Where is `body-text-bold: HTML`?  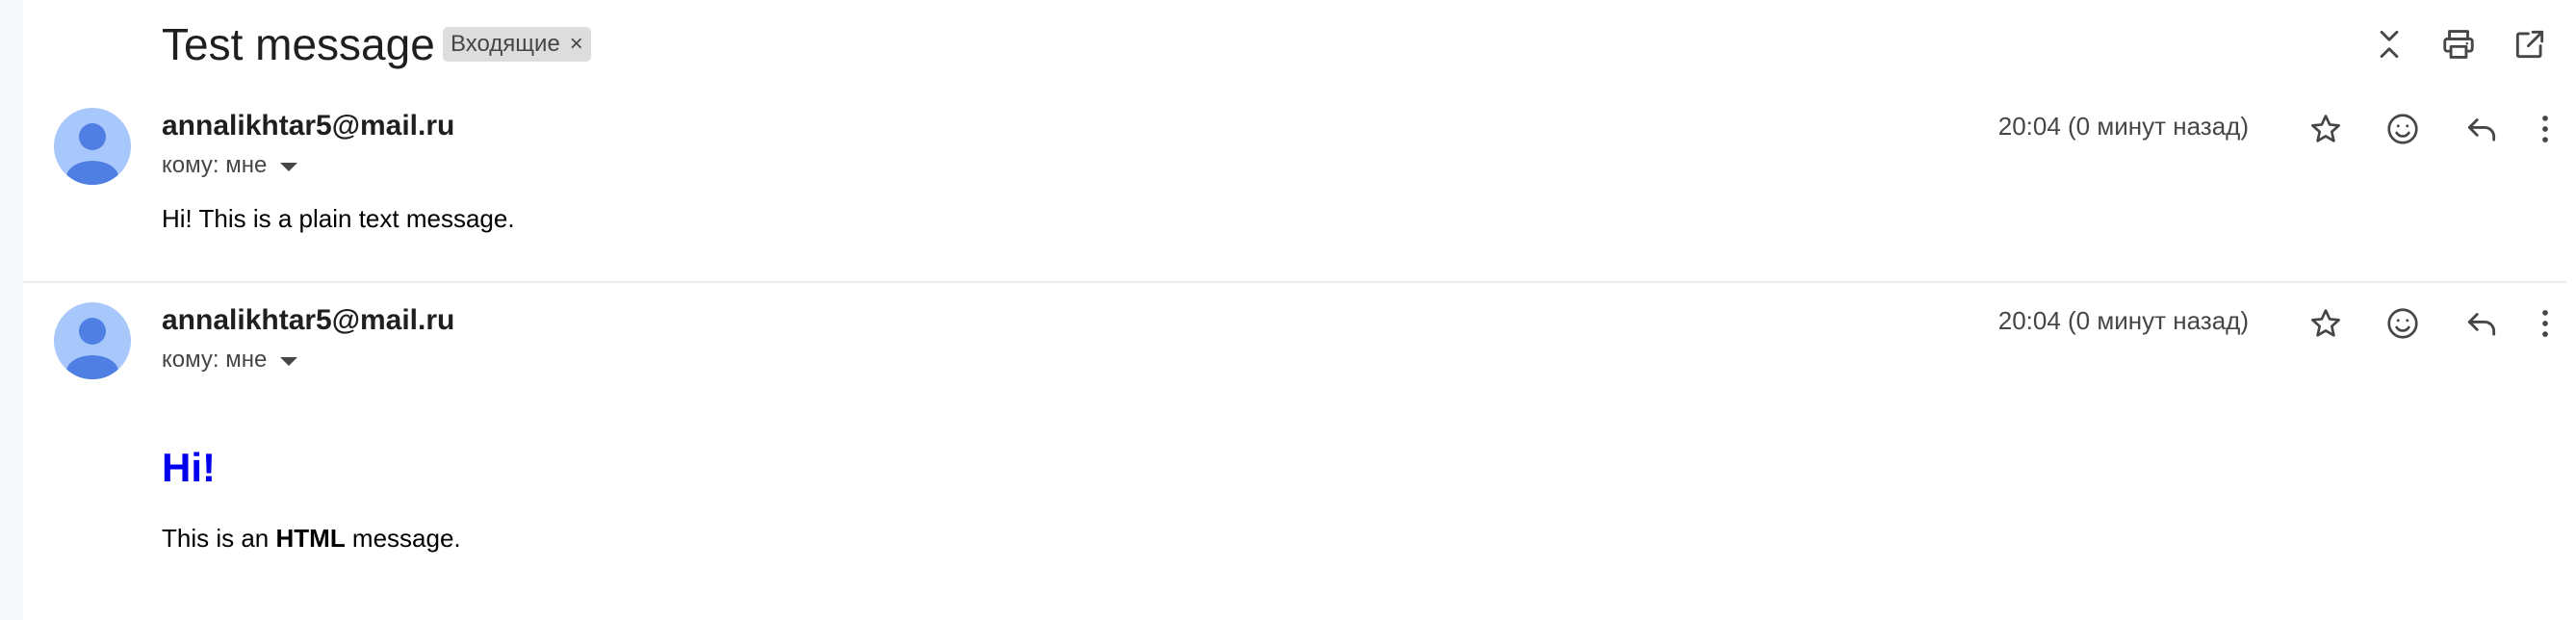
body-text-bold: HTML is located at coordinates (311, 538).